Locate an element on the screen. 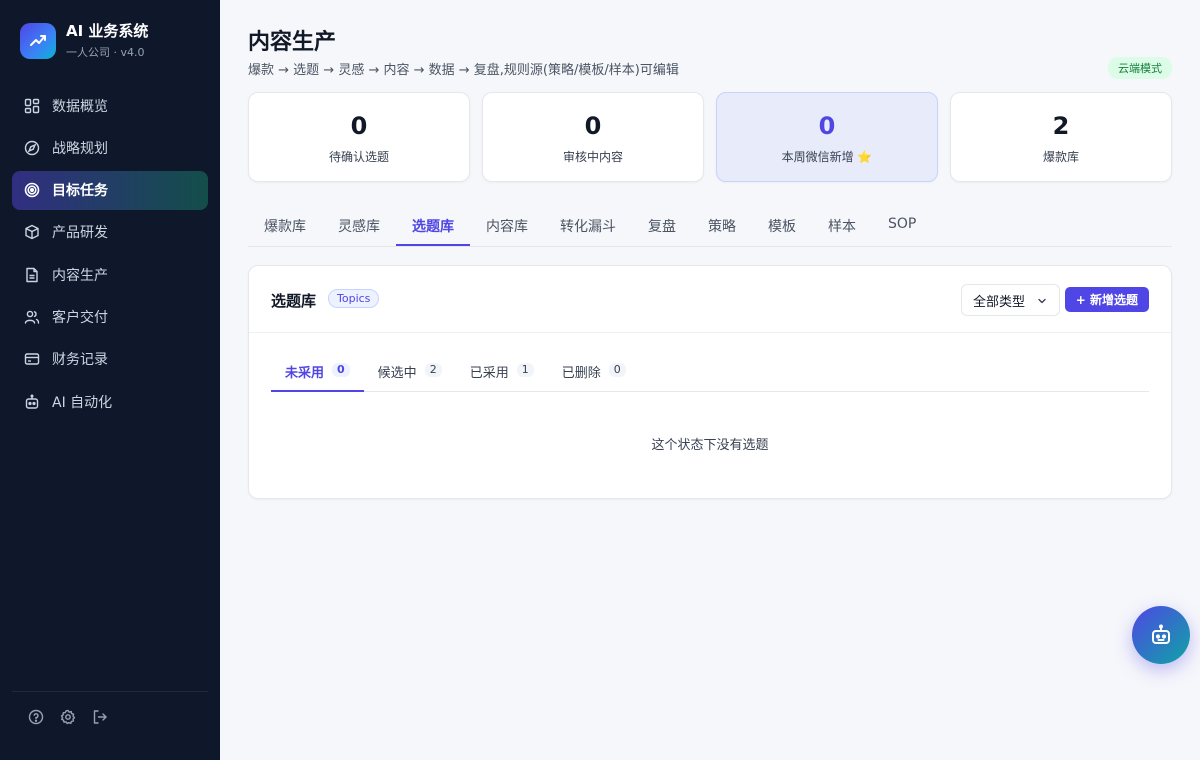 The width and height of the screenshot is (1200, 760). tab-templates: 模板 is located at coordinates (782, 226).